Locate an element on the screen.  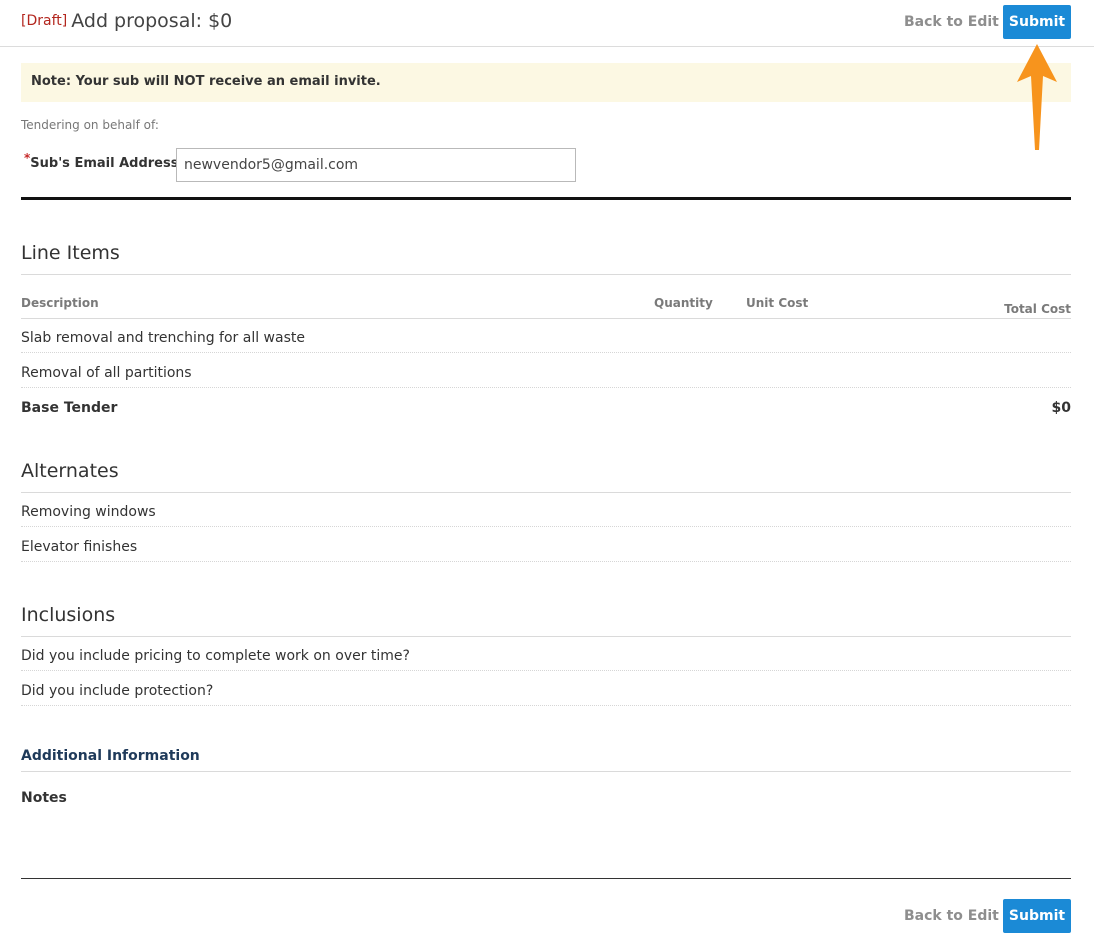
footer-divider is located at coordinates (546, 878).